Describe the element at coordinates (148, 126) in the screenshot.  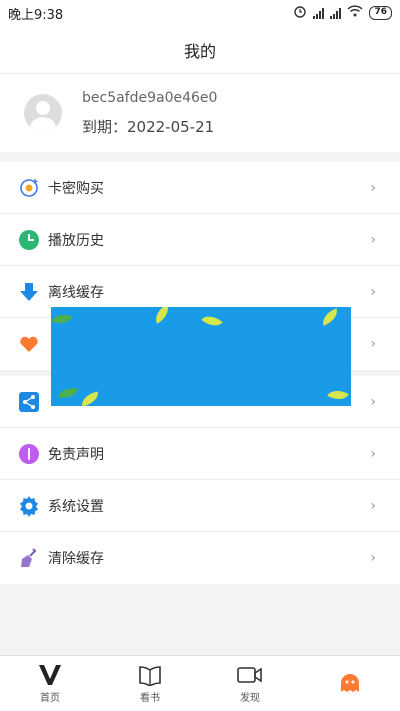
I see `expiry-date: 到期：2022-05-21` at that location.